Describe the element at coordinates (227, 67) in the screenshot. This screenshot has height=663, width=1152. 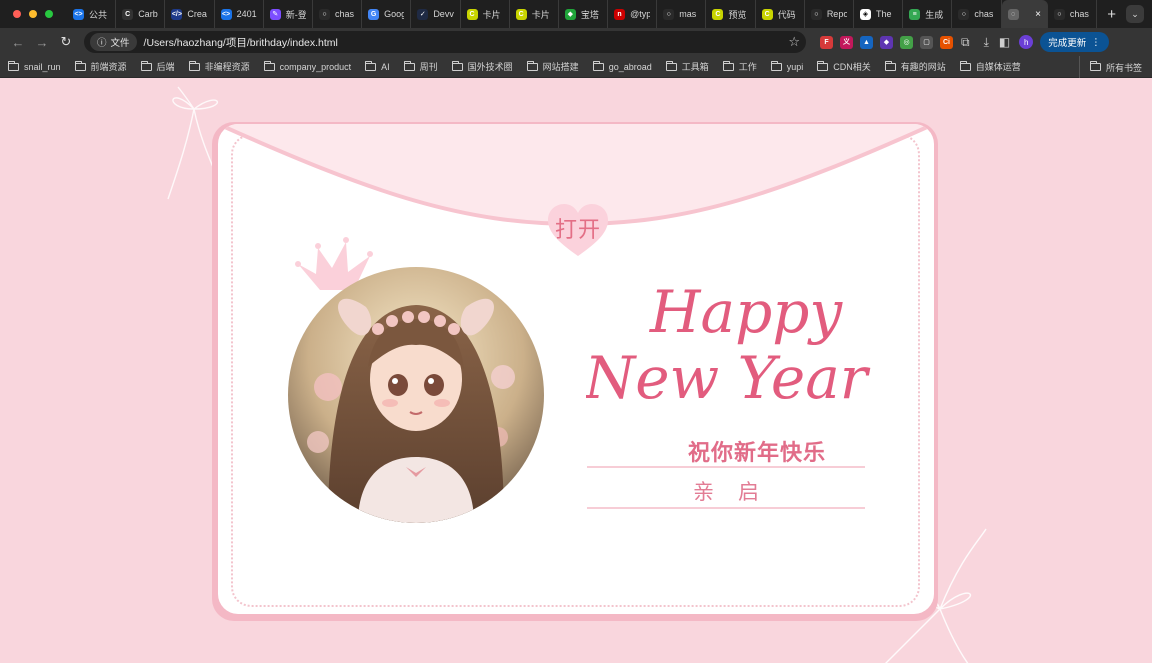
I see `bookmark-label: 非编程资源` at that location.